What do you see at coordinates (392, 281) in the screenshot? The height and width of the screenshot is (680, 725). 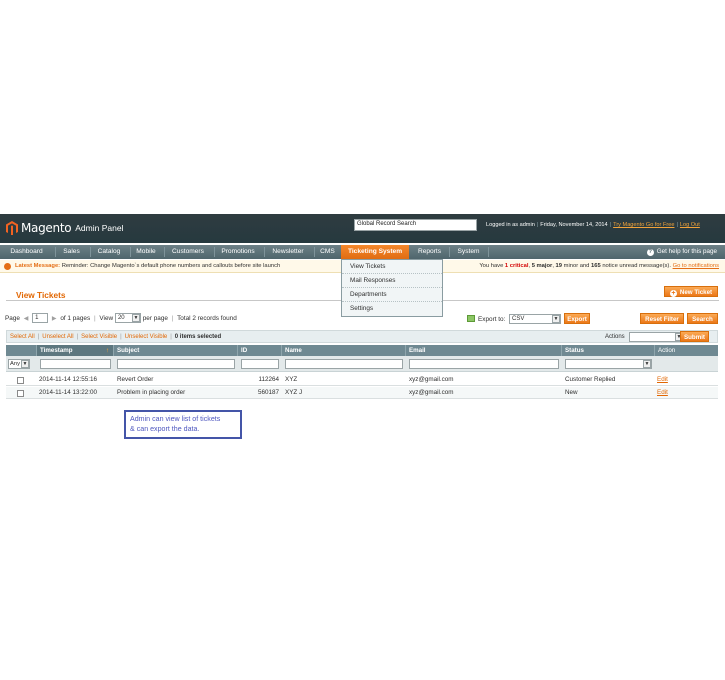 I see `menu-item-mail-responses: Mail Responses` at bounding box center [392, 281].